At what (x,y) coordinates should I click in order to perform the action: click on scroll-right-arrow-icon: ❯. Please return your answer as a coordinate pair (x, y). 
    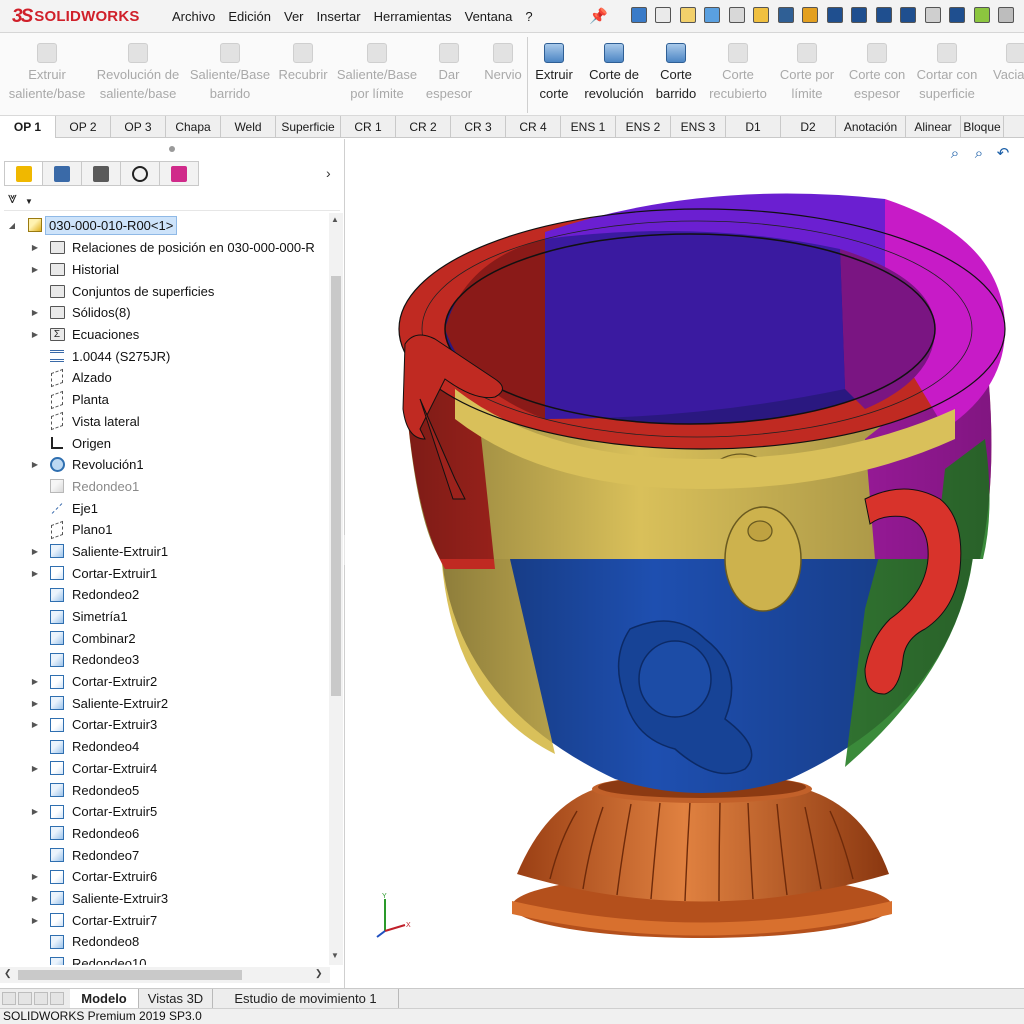
    Looking at the image, I should click on (319, 973).